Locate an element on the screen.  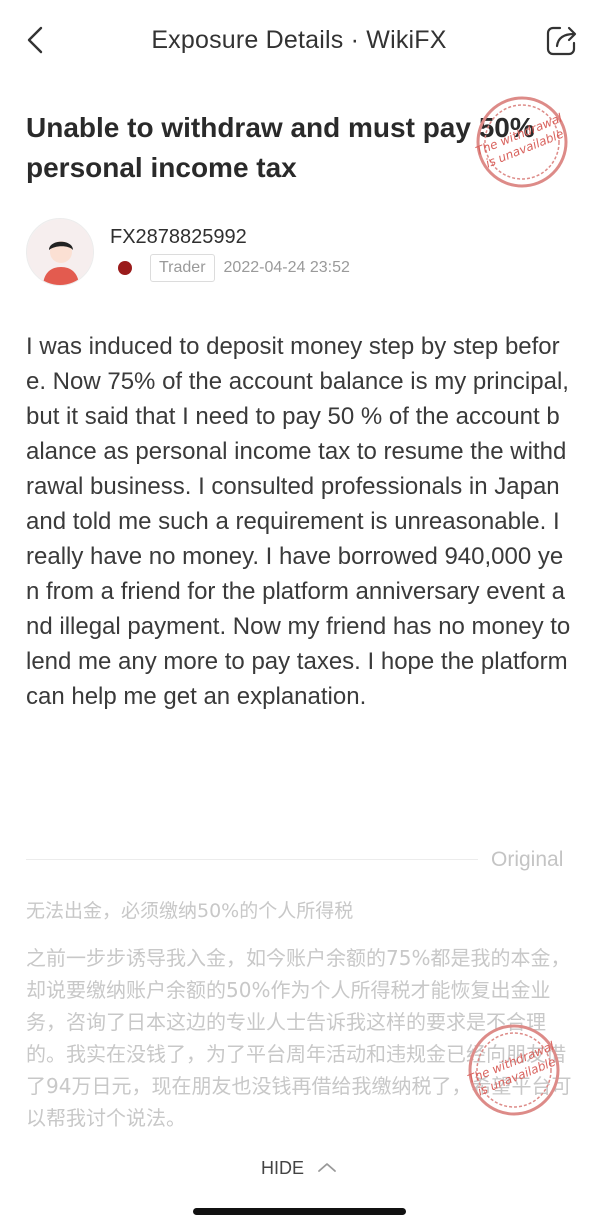
share-icon is located at coordinates (561, 41).